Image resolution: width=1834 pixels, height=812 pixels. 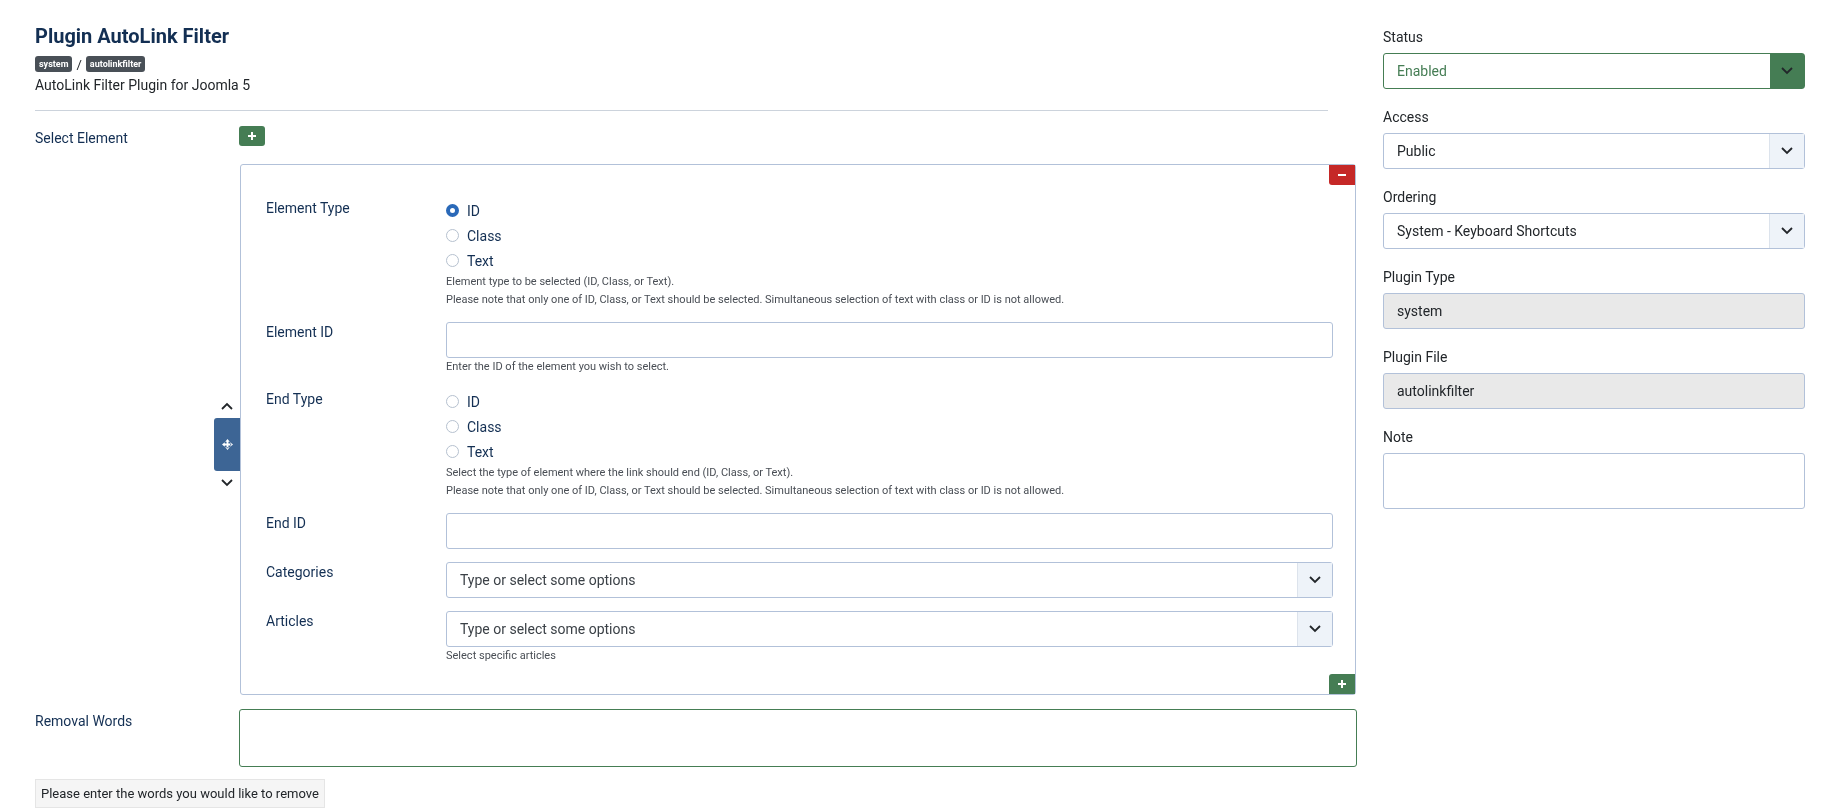 What do you see at coordinates (1416, 357) in the screenshot?
I see `field-label: Plugin File` at bounding box center [1416, 357].